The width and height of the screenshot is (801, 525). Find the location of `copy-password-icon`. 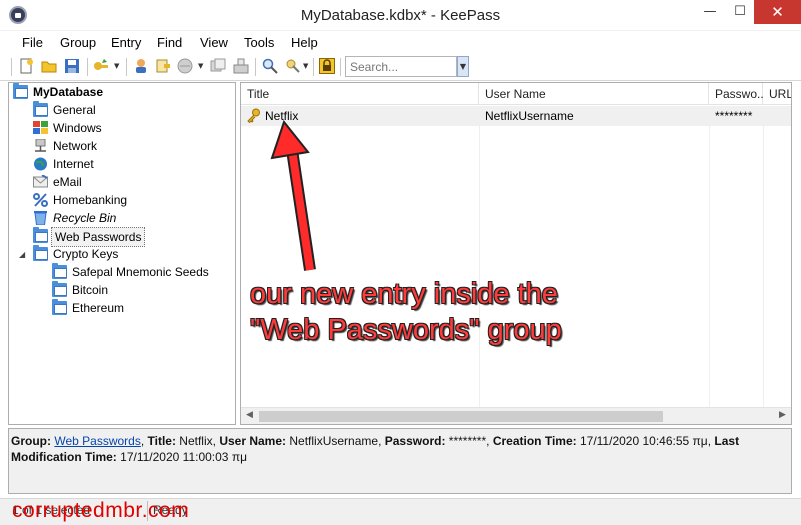

copy-password-icon is located at coordinates (163, 66).